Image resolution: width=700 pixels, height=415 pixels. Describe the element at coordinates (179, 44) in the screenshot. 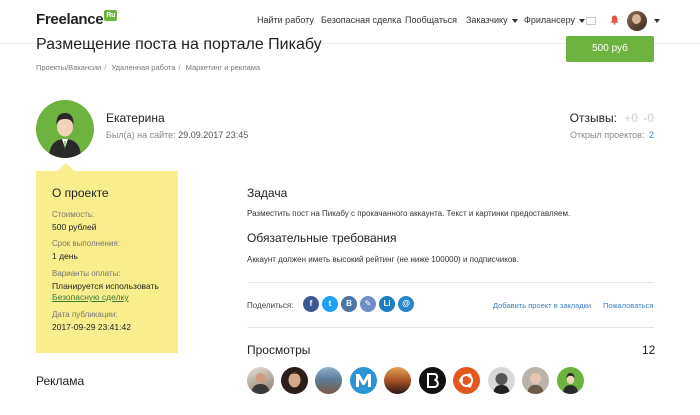

I see `project-title: Размещение поста на портале Пикабу` at that location.